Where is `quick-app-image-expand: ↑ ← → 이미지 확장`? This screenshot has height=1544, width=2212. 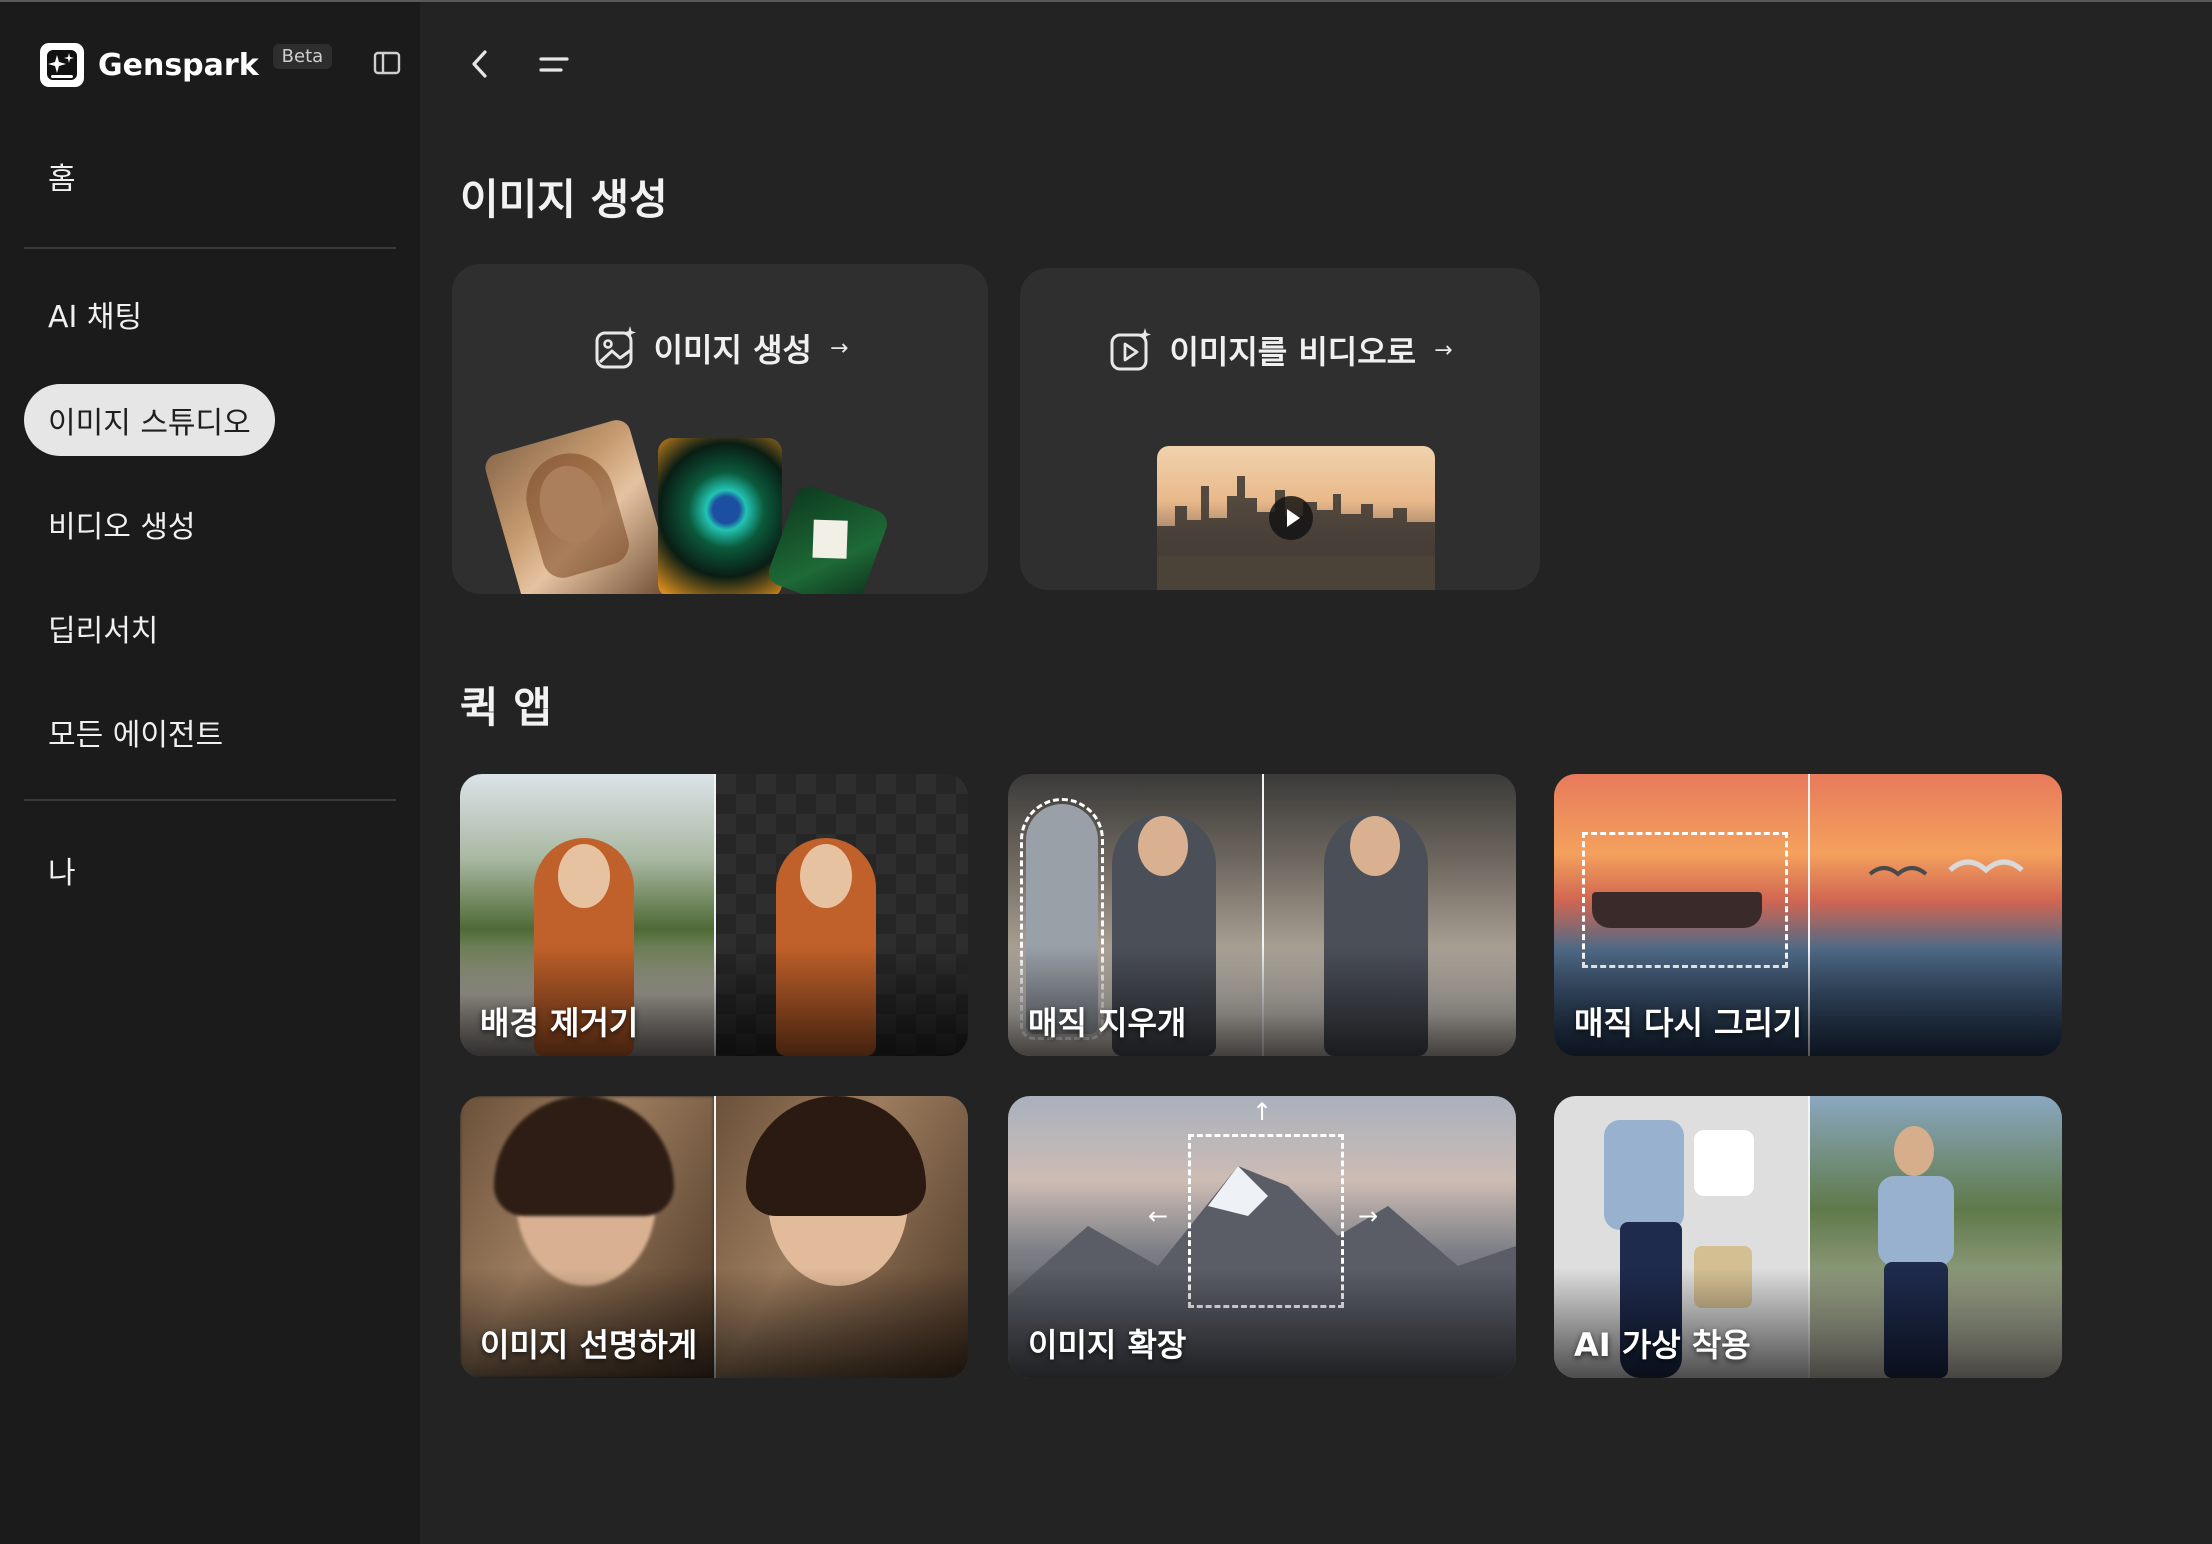
quick-app-image-expand: ↑ ← → 이미지 확장 is located at coordinates (1262, 1237).